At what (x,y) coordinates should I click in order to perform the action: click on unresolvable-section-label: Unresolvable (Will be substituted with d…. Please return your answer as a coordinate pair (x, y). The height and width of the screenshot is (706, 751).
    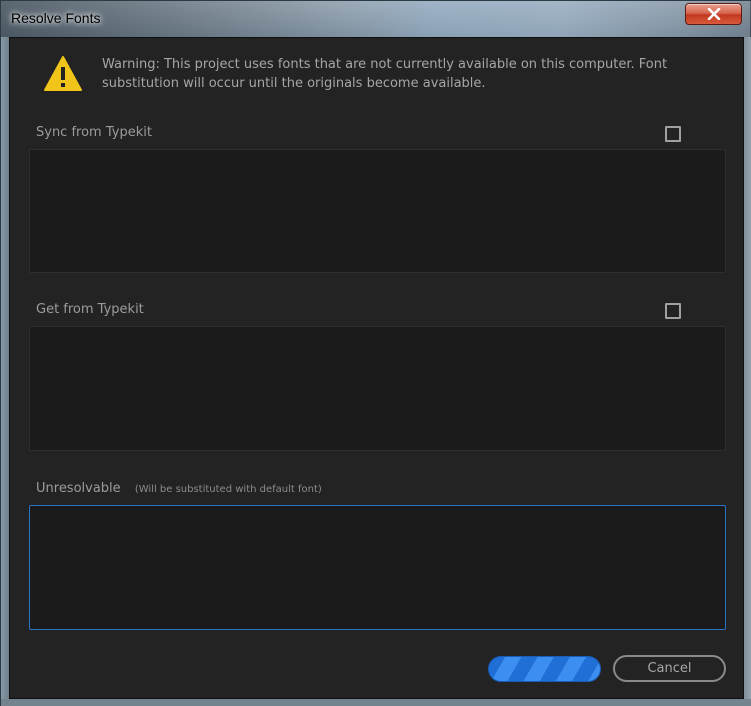
    Looking at the image, I should click on (179, 488).